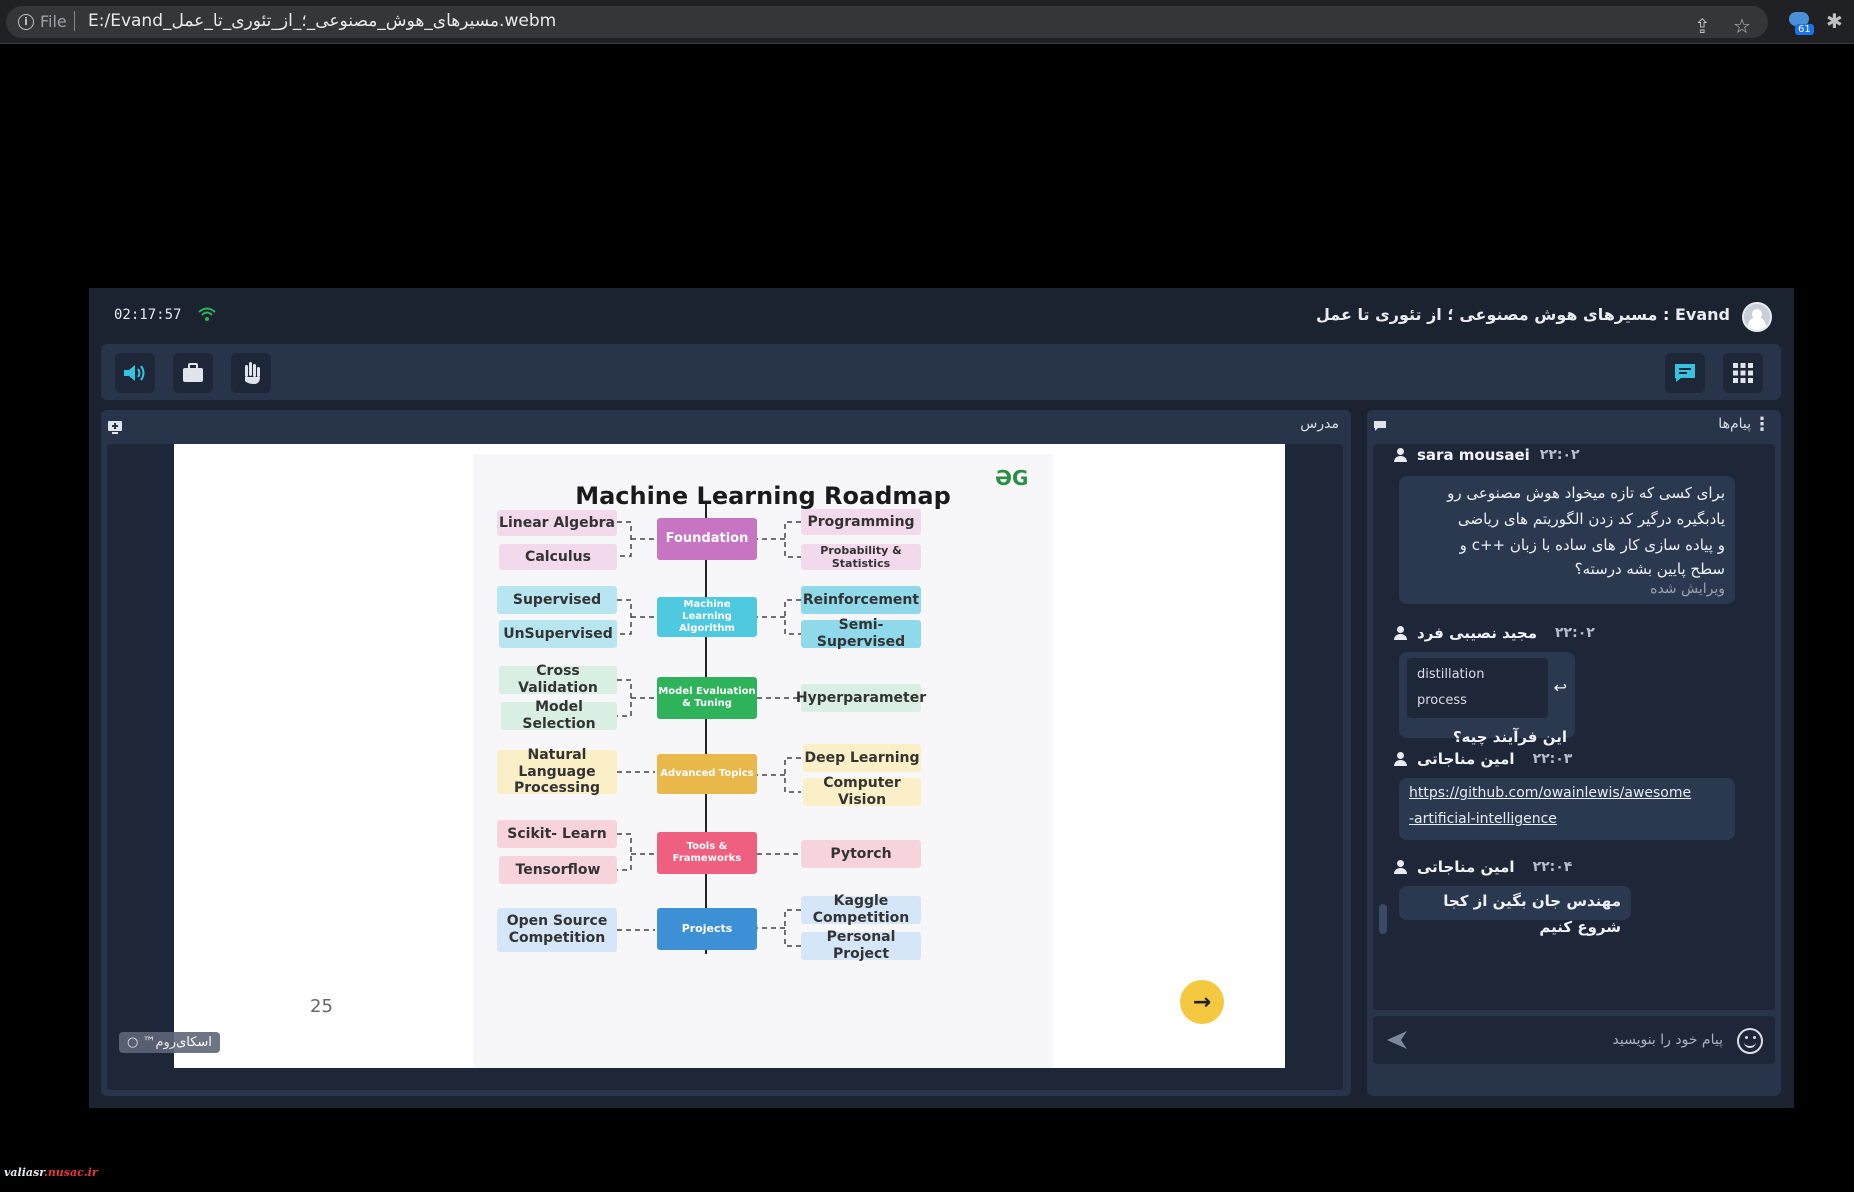 Image resolution: width=1854 pixels, height=1192 pixels. What do you see at coordinates (558, 870) in the screenshot?
I see `node-tensorflow: Tensorflow` at bounding box center [558, 870].